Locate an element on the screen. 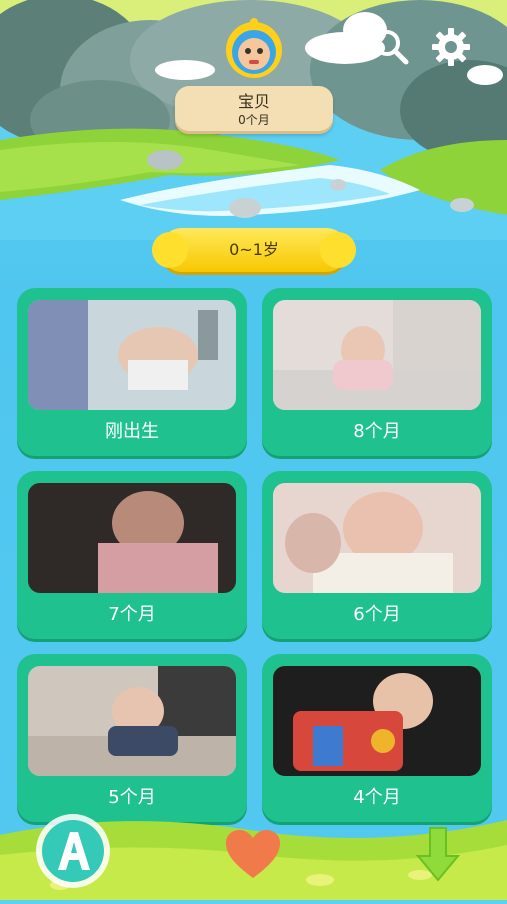  download-button is located at coordinates (438, 854).